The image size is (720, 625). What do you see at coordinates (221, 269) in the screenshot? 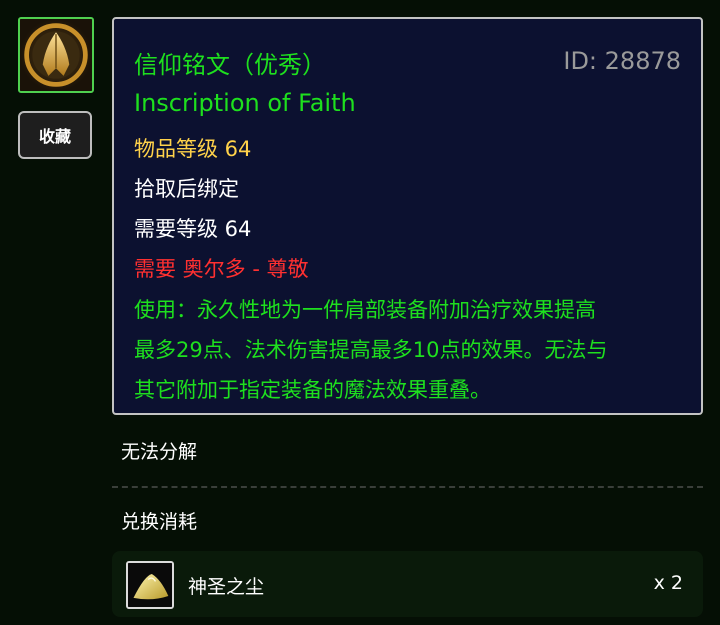
I see `required-reputation: 需要 奥尔多 - 尊敬` at bounding box center [221, 269].